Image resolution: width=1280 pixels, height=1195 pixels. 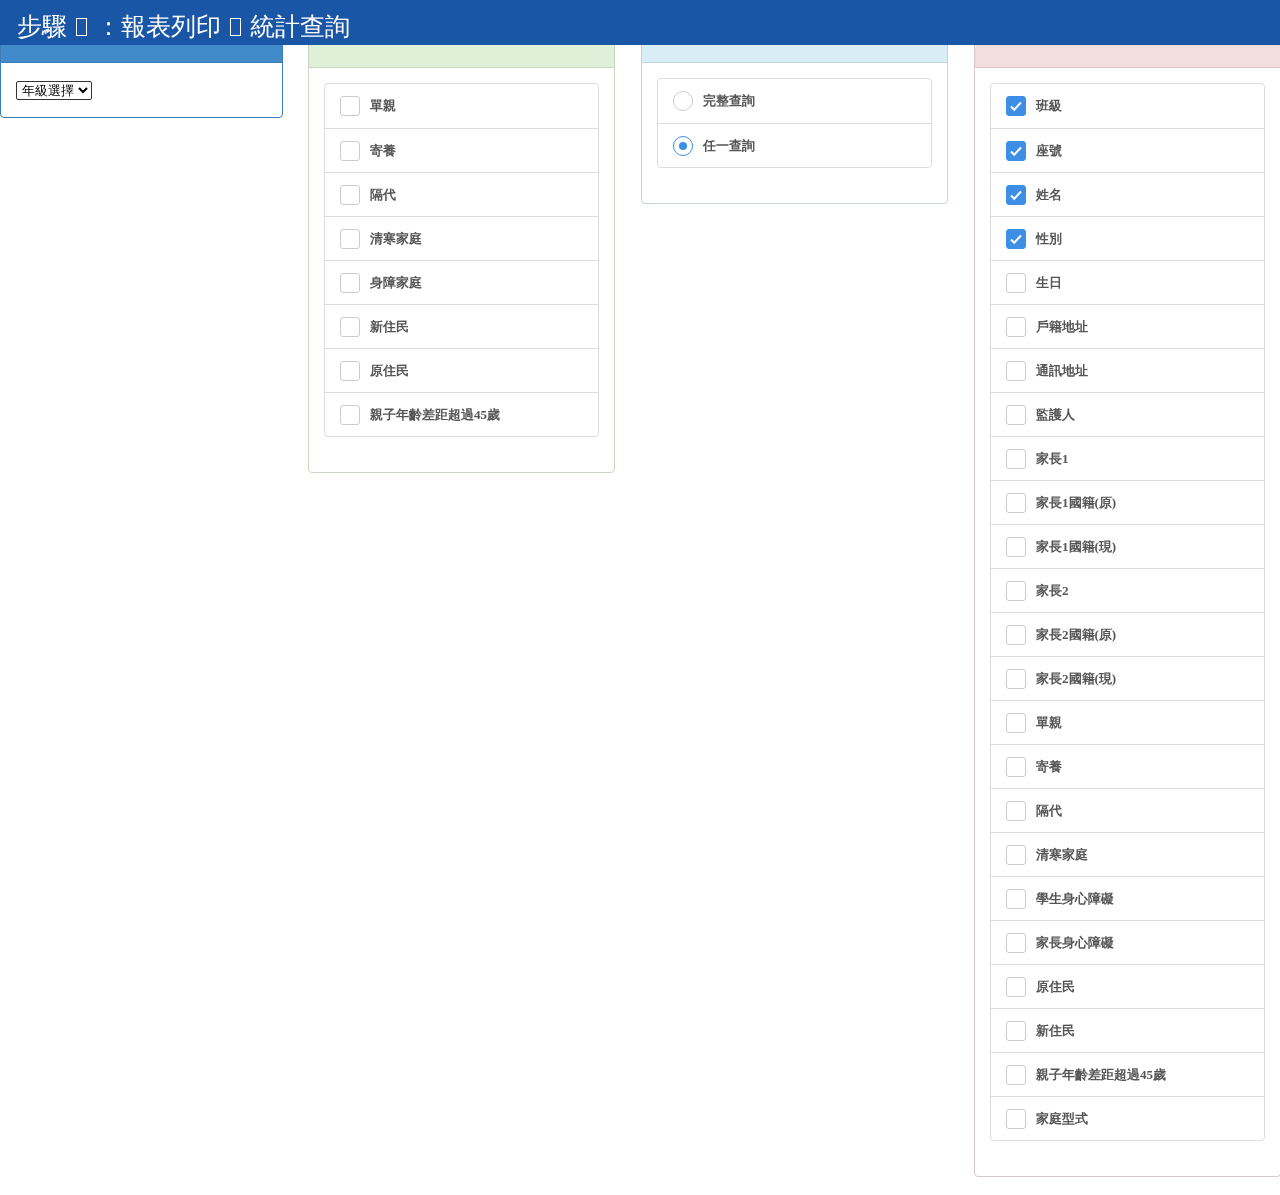 I want to click on option-label: 監護人, so click(x=1055, y=414).